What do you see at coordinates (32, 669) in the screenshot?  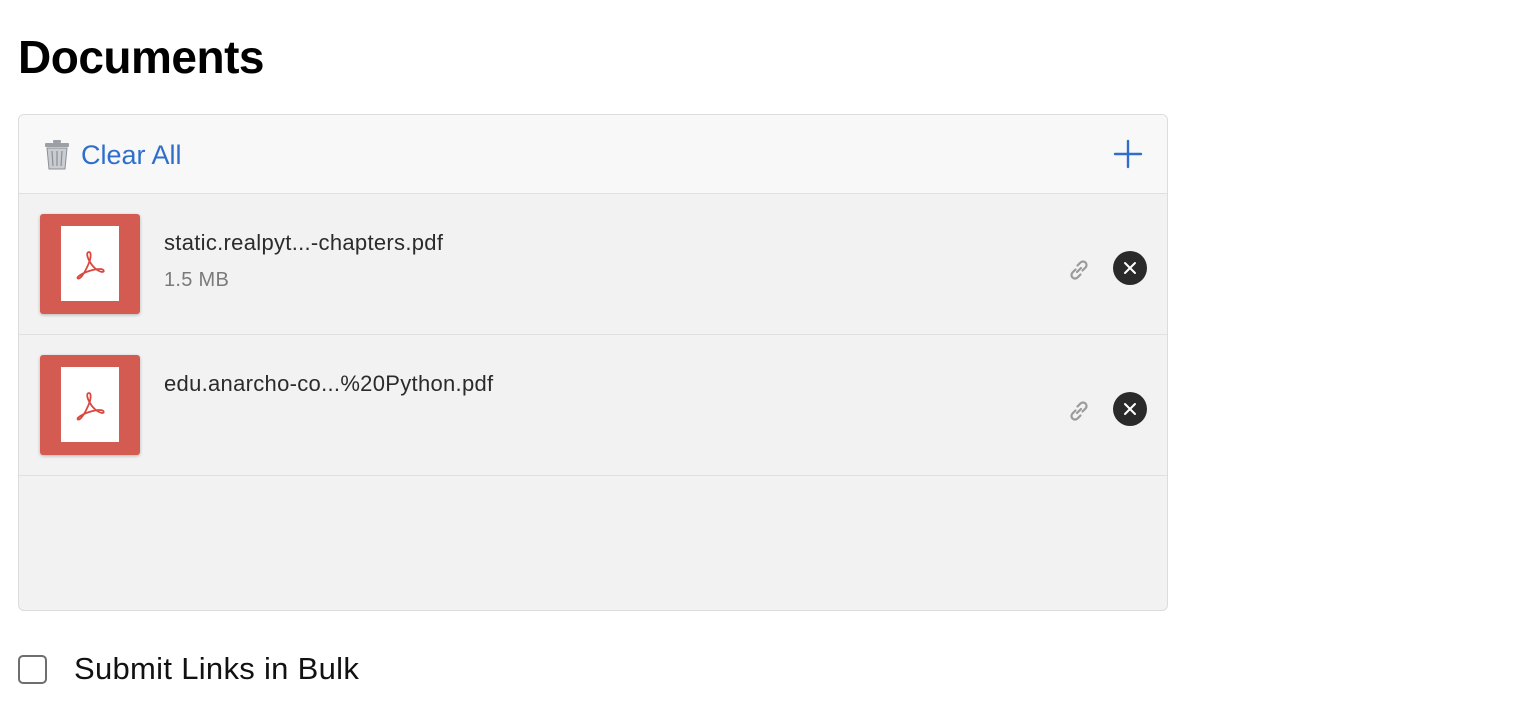 I see `submit-links-bulk-checkbox` at bounding box center [32, 669].